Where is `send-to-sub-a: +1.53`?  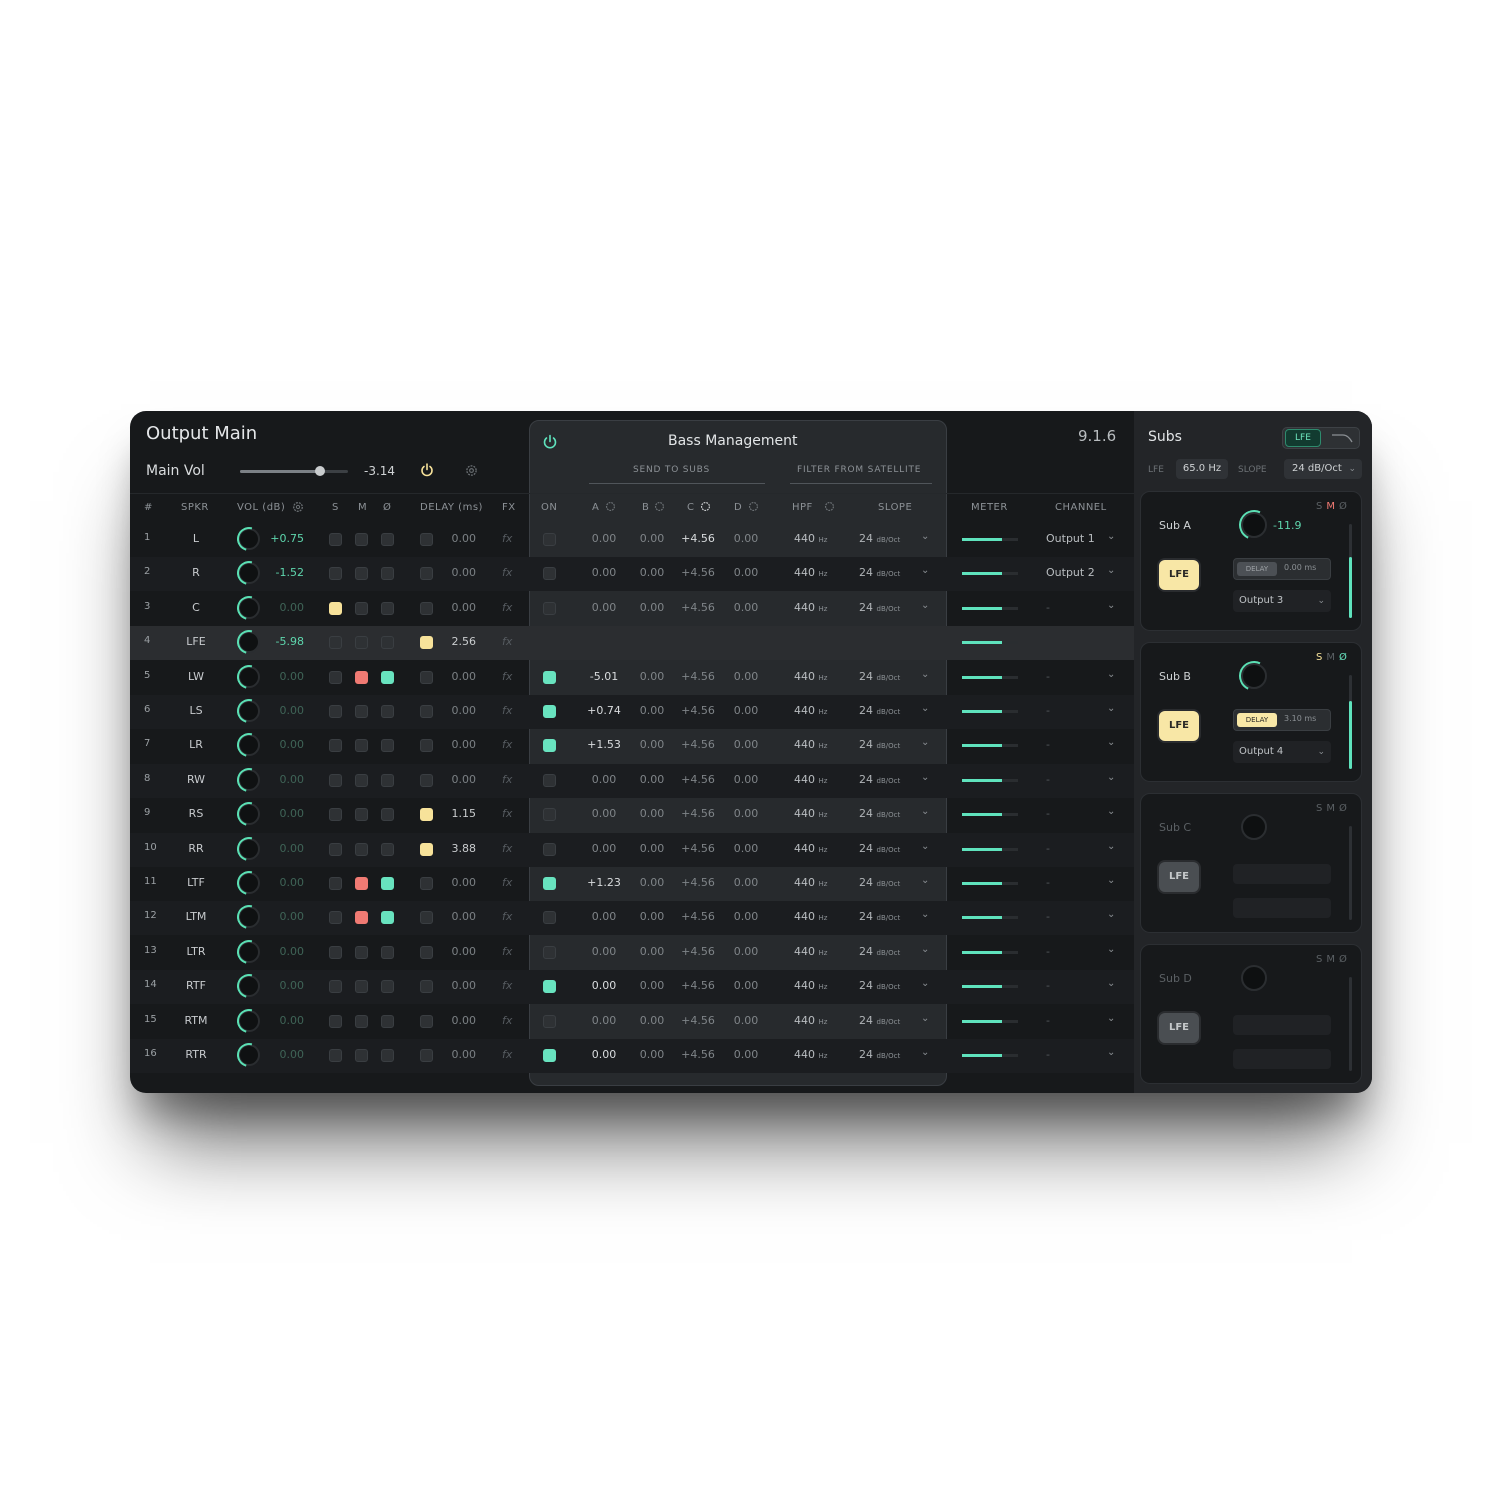
send-to-sub-a: +1.53 is located at coordinates (604, 744).